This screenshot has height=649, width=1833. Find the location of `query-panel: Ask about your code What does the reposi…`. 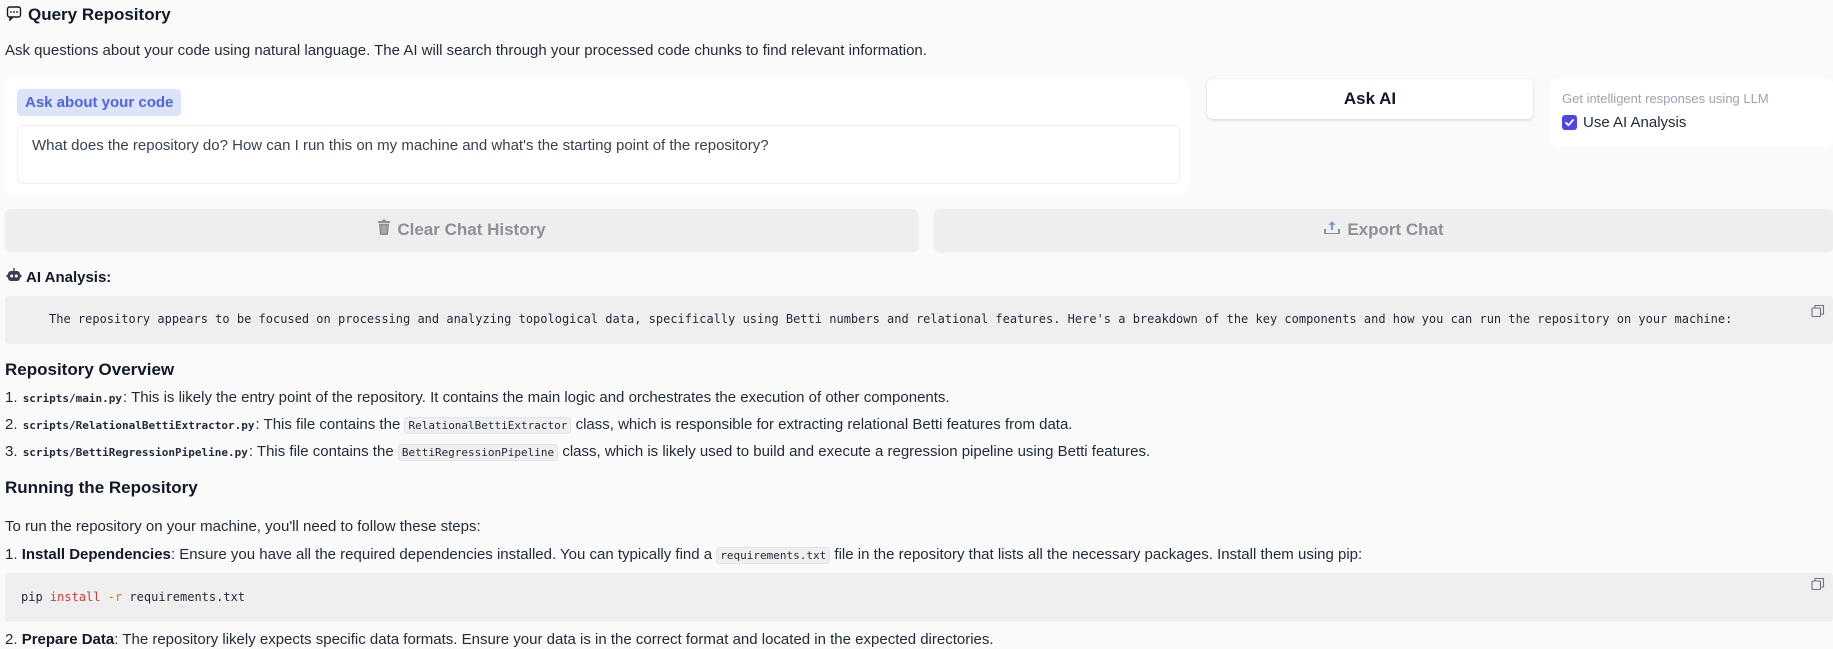

query-panel: Ask about your code What does the reposi… is located at coordinates (597, 136).